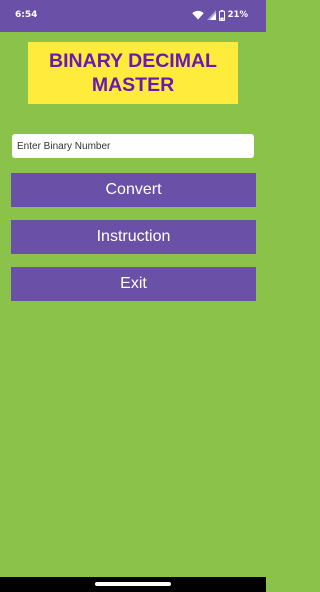 The width and height of the screenshot is (320, 592). Describe the element at coordinates (133, 146) in the screenshot. I see `binary-number-input` at that location.